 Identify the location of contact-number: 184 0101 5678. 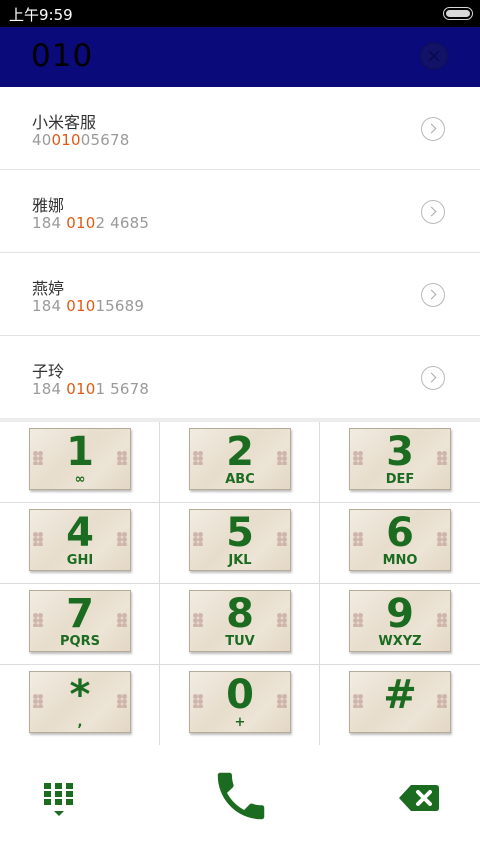
(91, 389).